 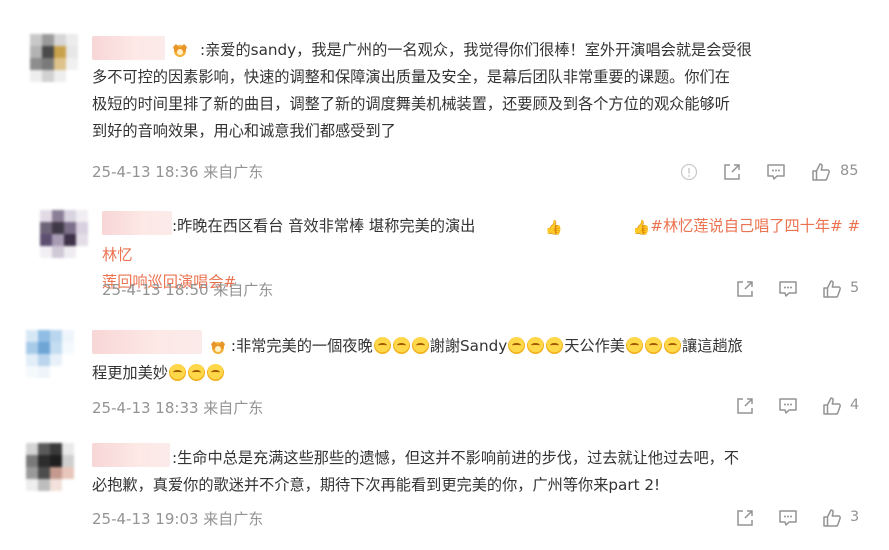 I want to click on like-count: 5, so click(x=855, y=288).